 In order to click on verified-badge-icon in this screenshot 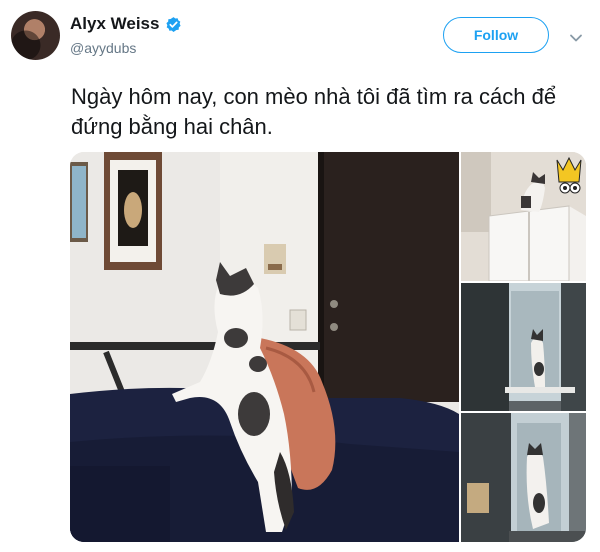, I will do `click(173, 24)`.